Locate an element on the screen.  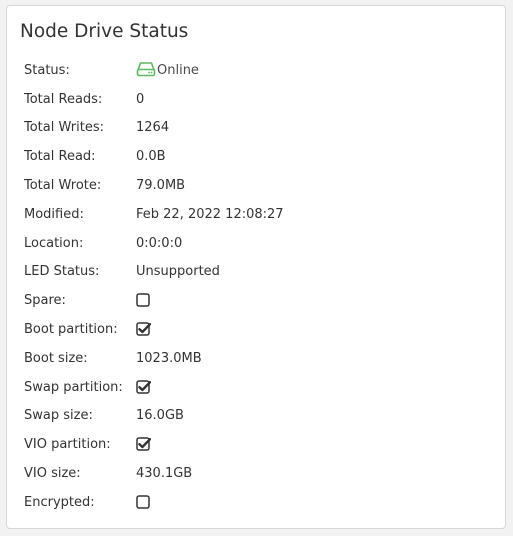
vio-size-value: 430.1GB is located at coordinates (164, 474).